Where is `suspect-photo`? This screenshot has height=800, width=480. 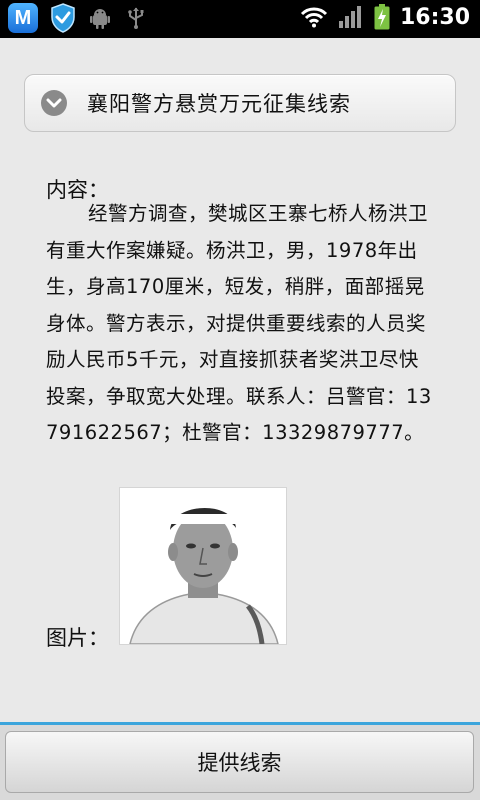 suspect-photo is located at coordinates (203, 566).